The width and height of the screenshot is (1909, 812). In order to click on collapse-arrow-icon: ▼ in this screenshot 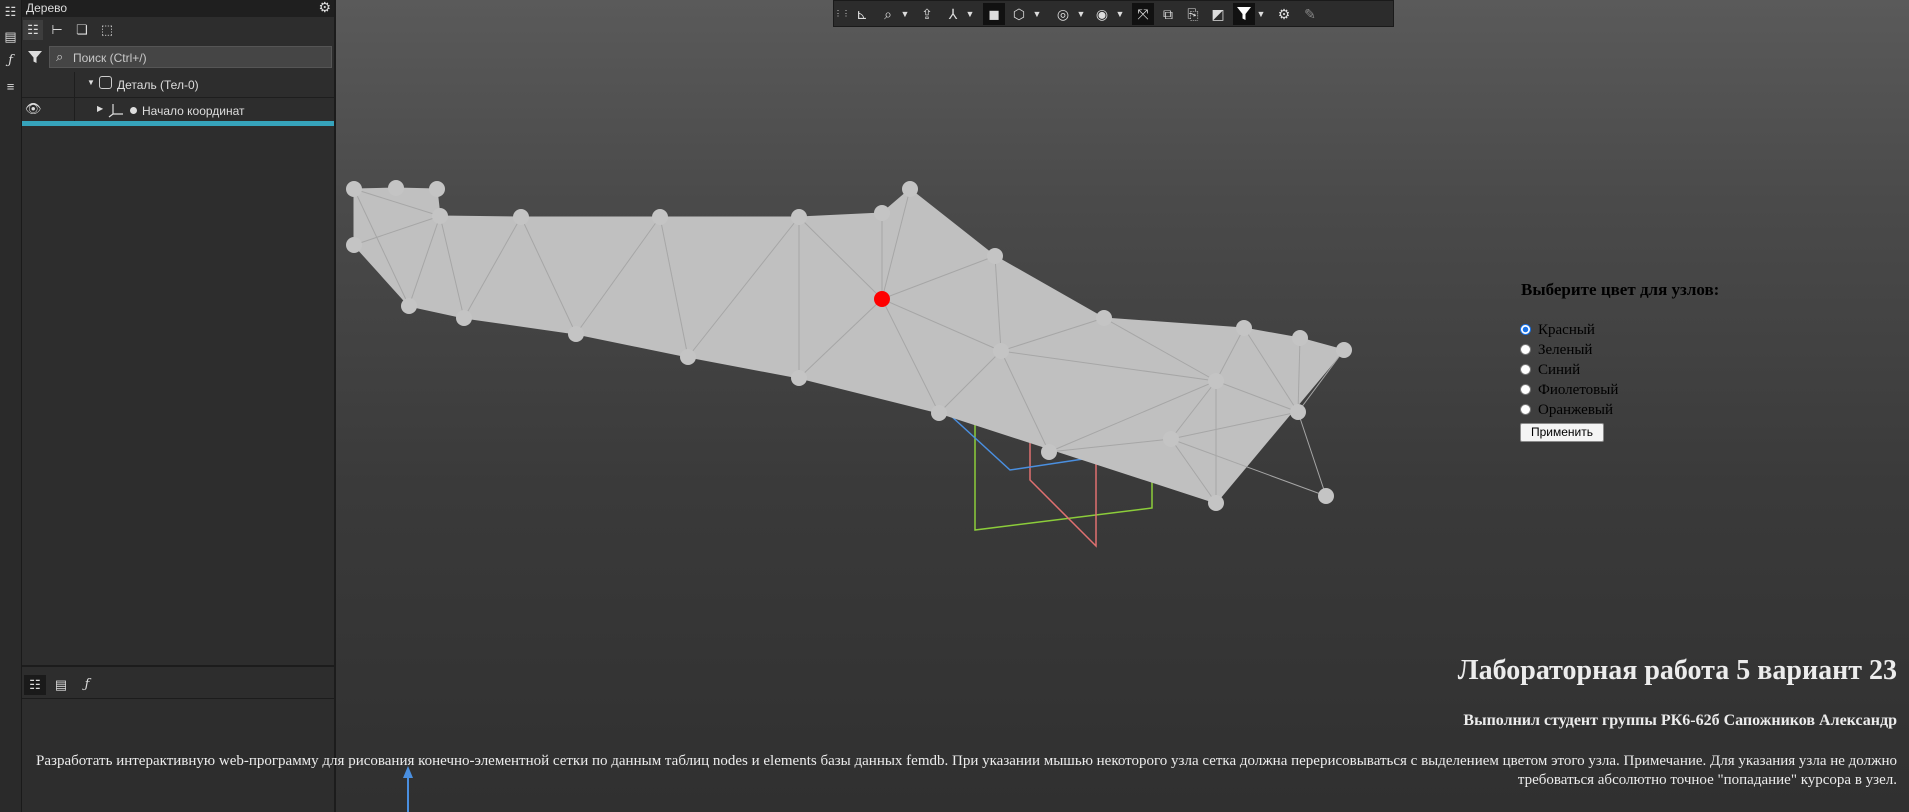, I will do `click(91, 82)`.